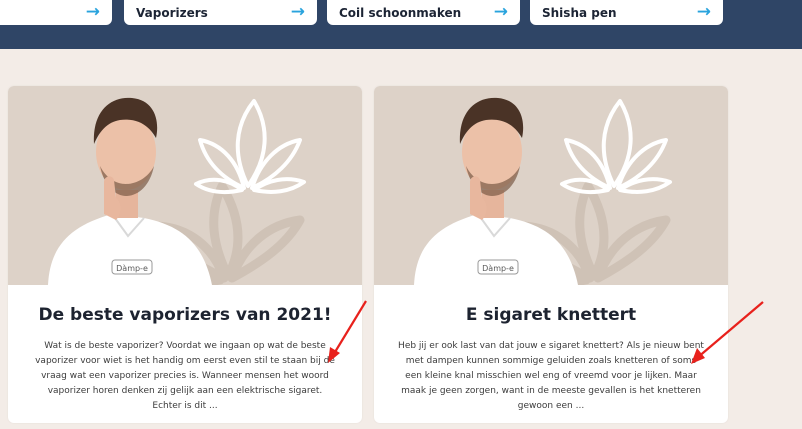 Image resolution: width=802 pixels, height=429 pixels. What do you see at coordinates (220, 12) in the screenshot?
I see `category-button-vaporizers: Vaporizers →` at bounding box center [220, 12].